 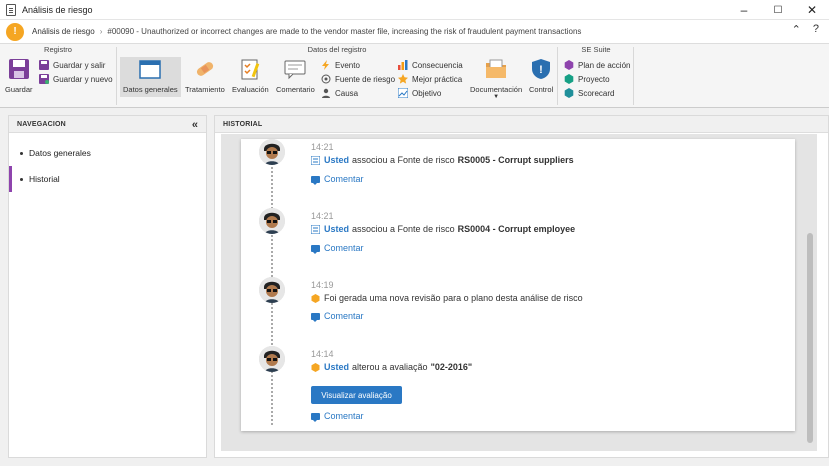 I want to click on entry-message: Usted alterou a avaliação "02-2016", so click(x=393, y=367).